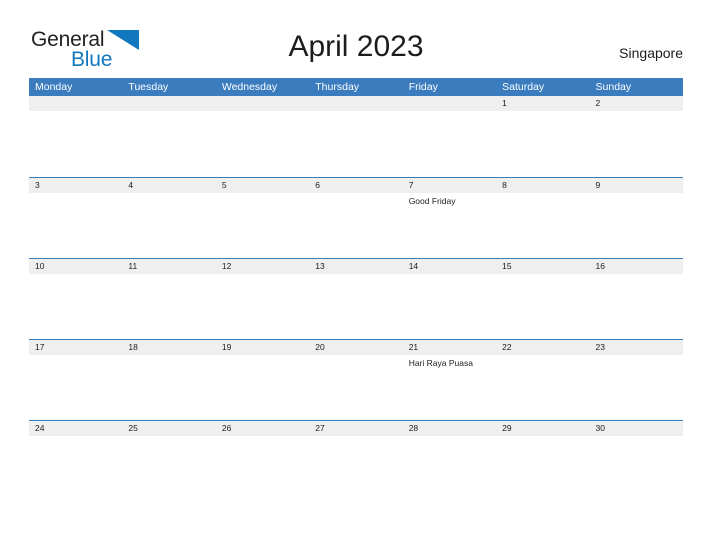  Describe the element at coordinates (54, 87) in the screenshot. I see `weekday-monday: Monday` at that location.